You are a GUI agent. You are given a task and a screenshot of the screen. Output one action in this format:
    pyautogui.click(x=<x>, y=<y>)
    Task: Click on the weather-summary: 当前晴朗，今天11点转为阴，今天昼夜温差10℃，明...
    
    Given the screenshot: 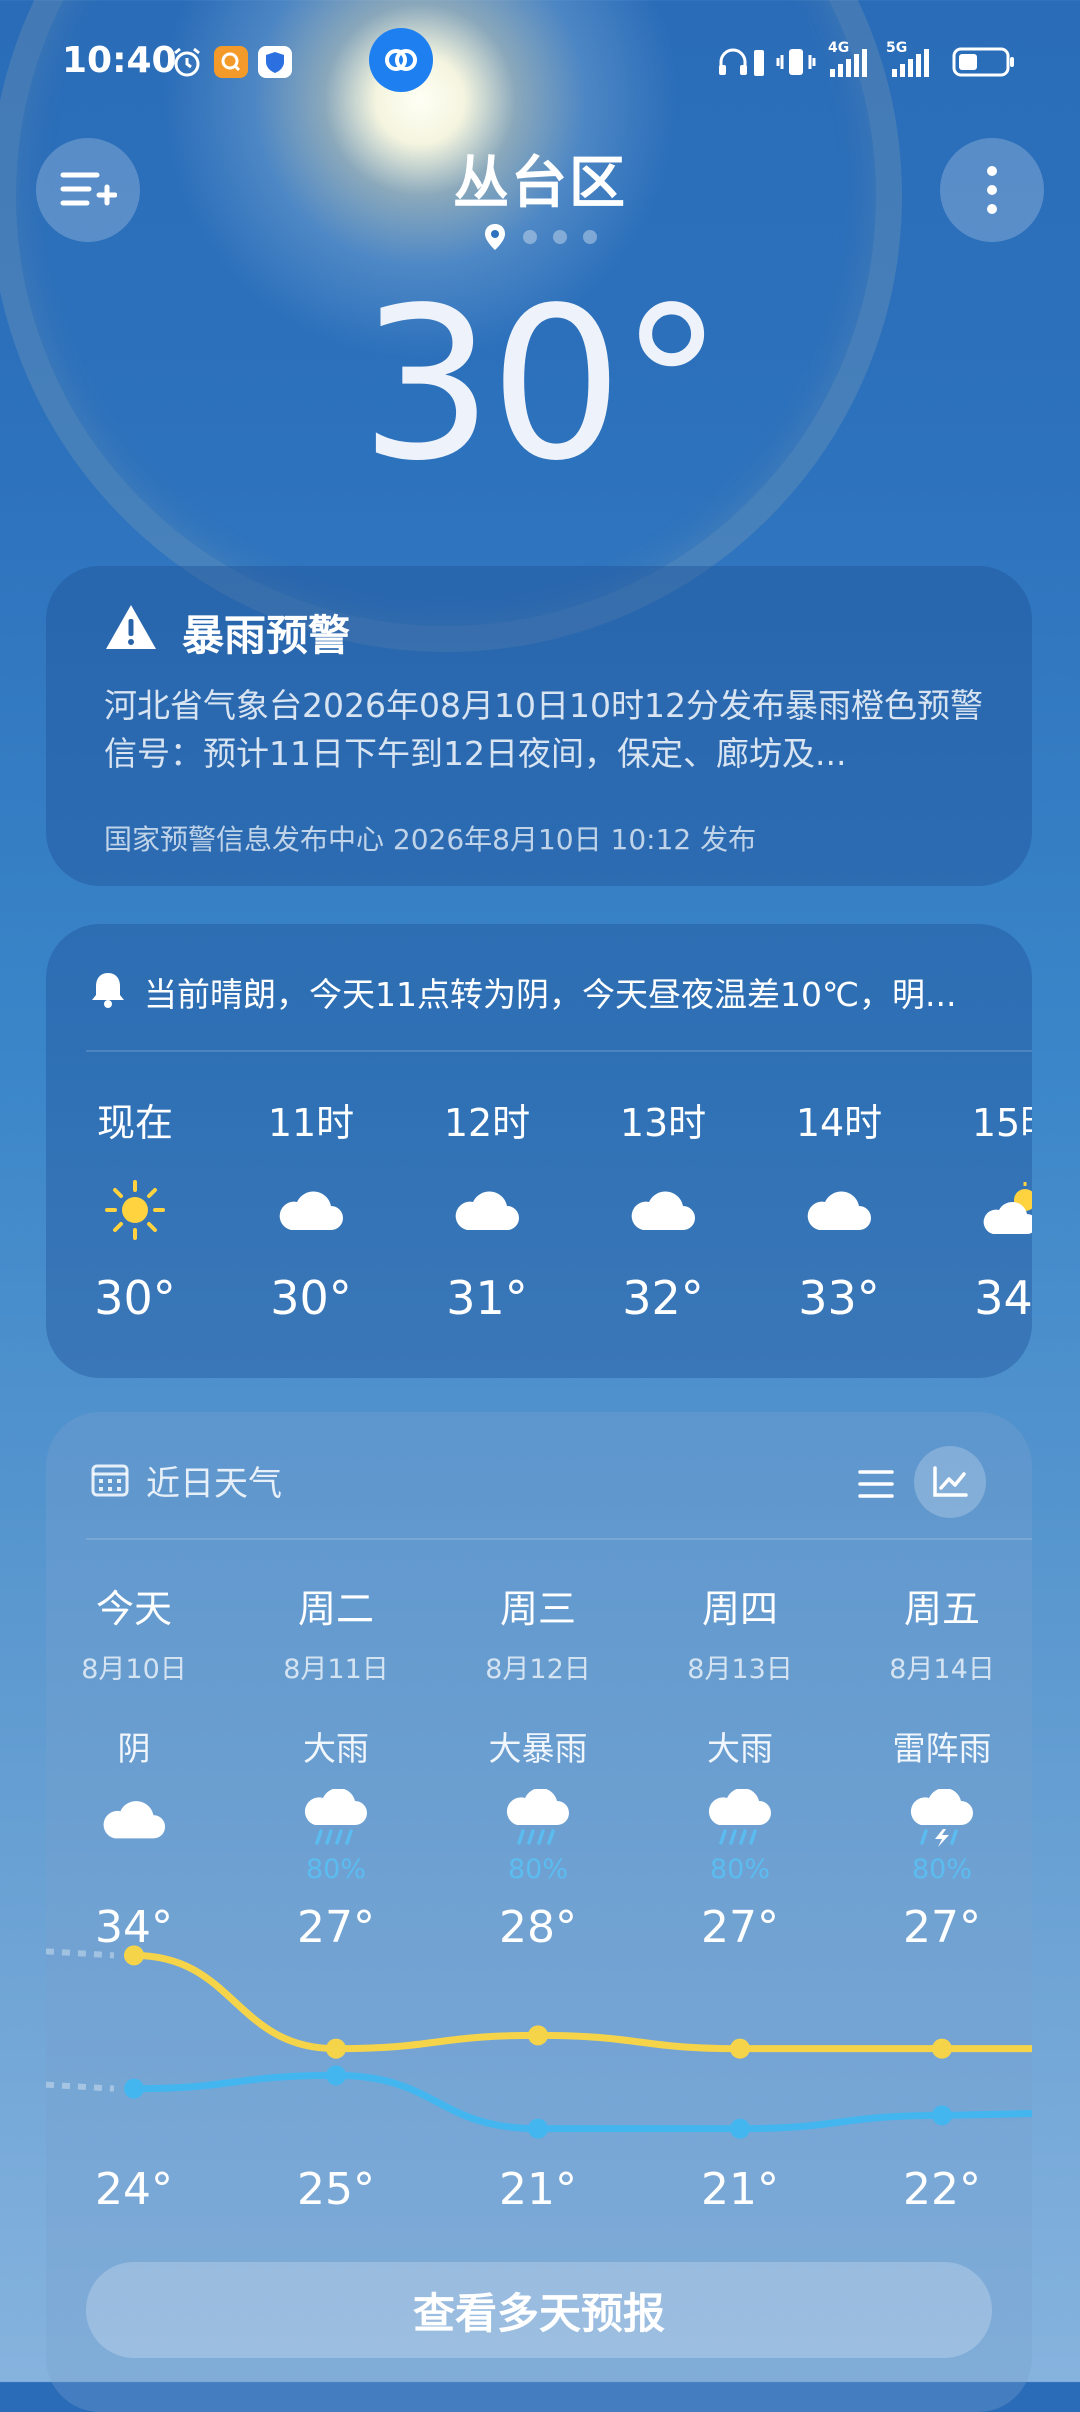 What is the action you would take?
    pyautogui.click(x=584, y=992)
    